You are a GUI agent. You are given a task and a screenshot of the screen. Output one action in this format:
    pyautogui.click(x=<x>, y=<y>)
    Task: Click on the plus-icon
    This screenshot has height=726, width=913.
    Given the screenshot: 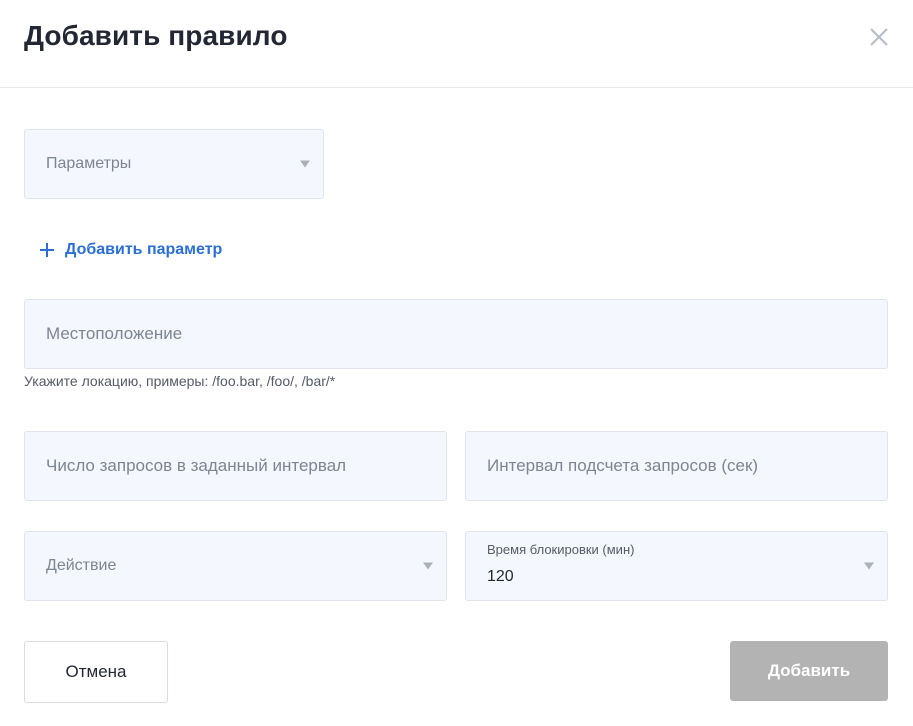 What is the action you would take?
    pyautogui.click(x=47, y=250)
    